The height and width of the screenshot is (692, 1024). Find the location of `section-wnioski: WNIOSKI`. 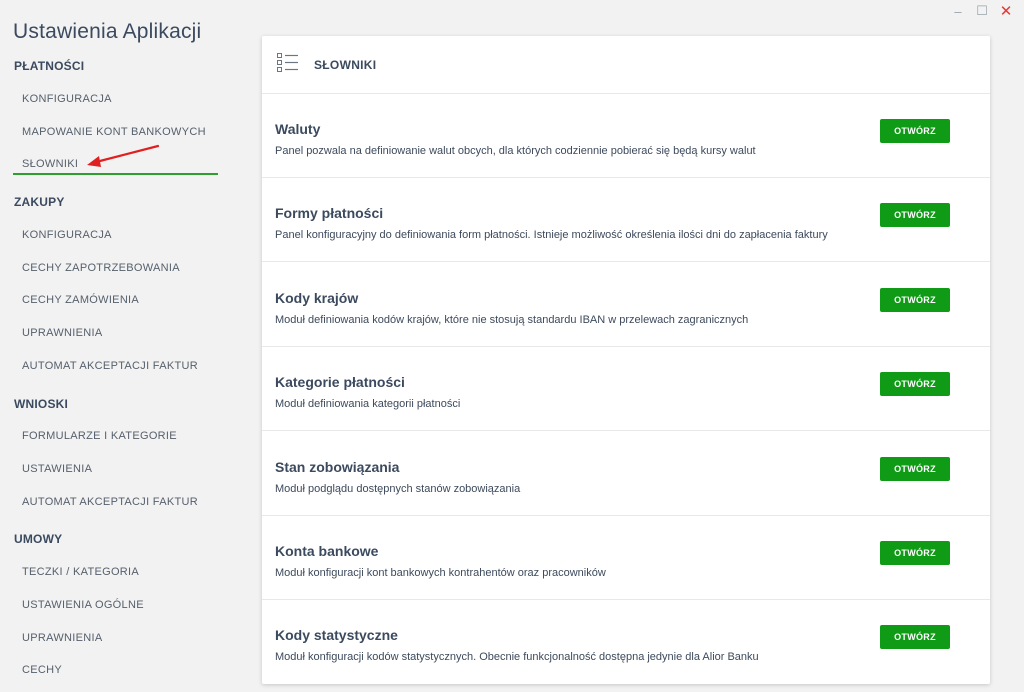

section-wnioski: WNIOSKI is located at coordinates (41, 404).